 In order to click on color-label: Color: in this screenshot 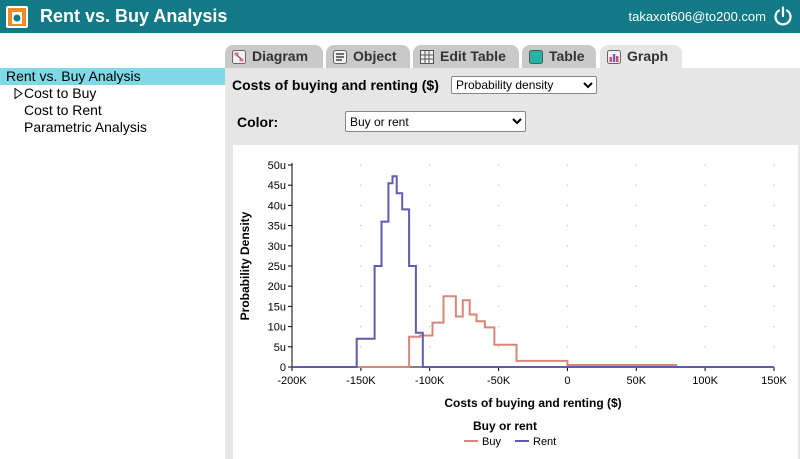, I will do `click(258, 122)`.